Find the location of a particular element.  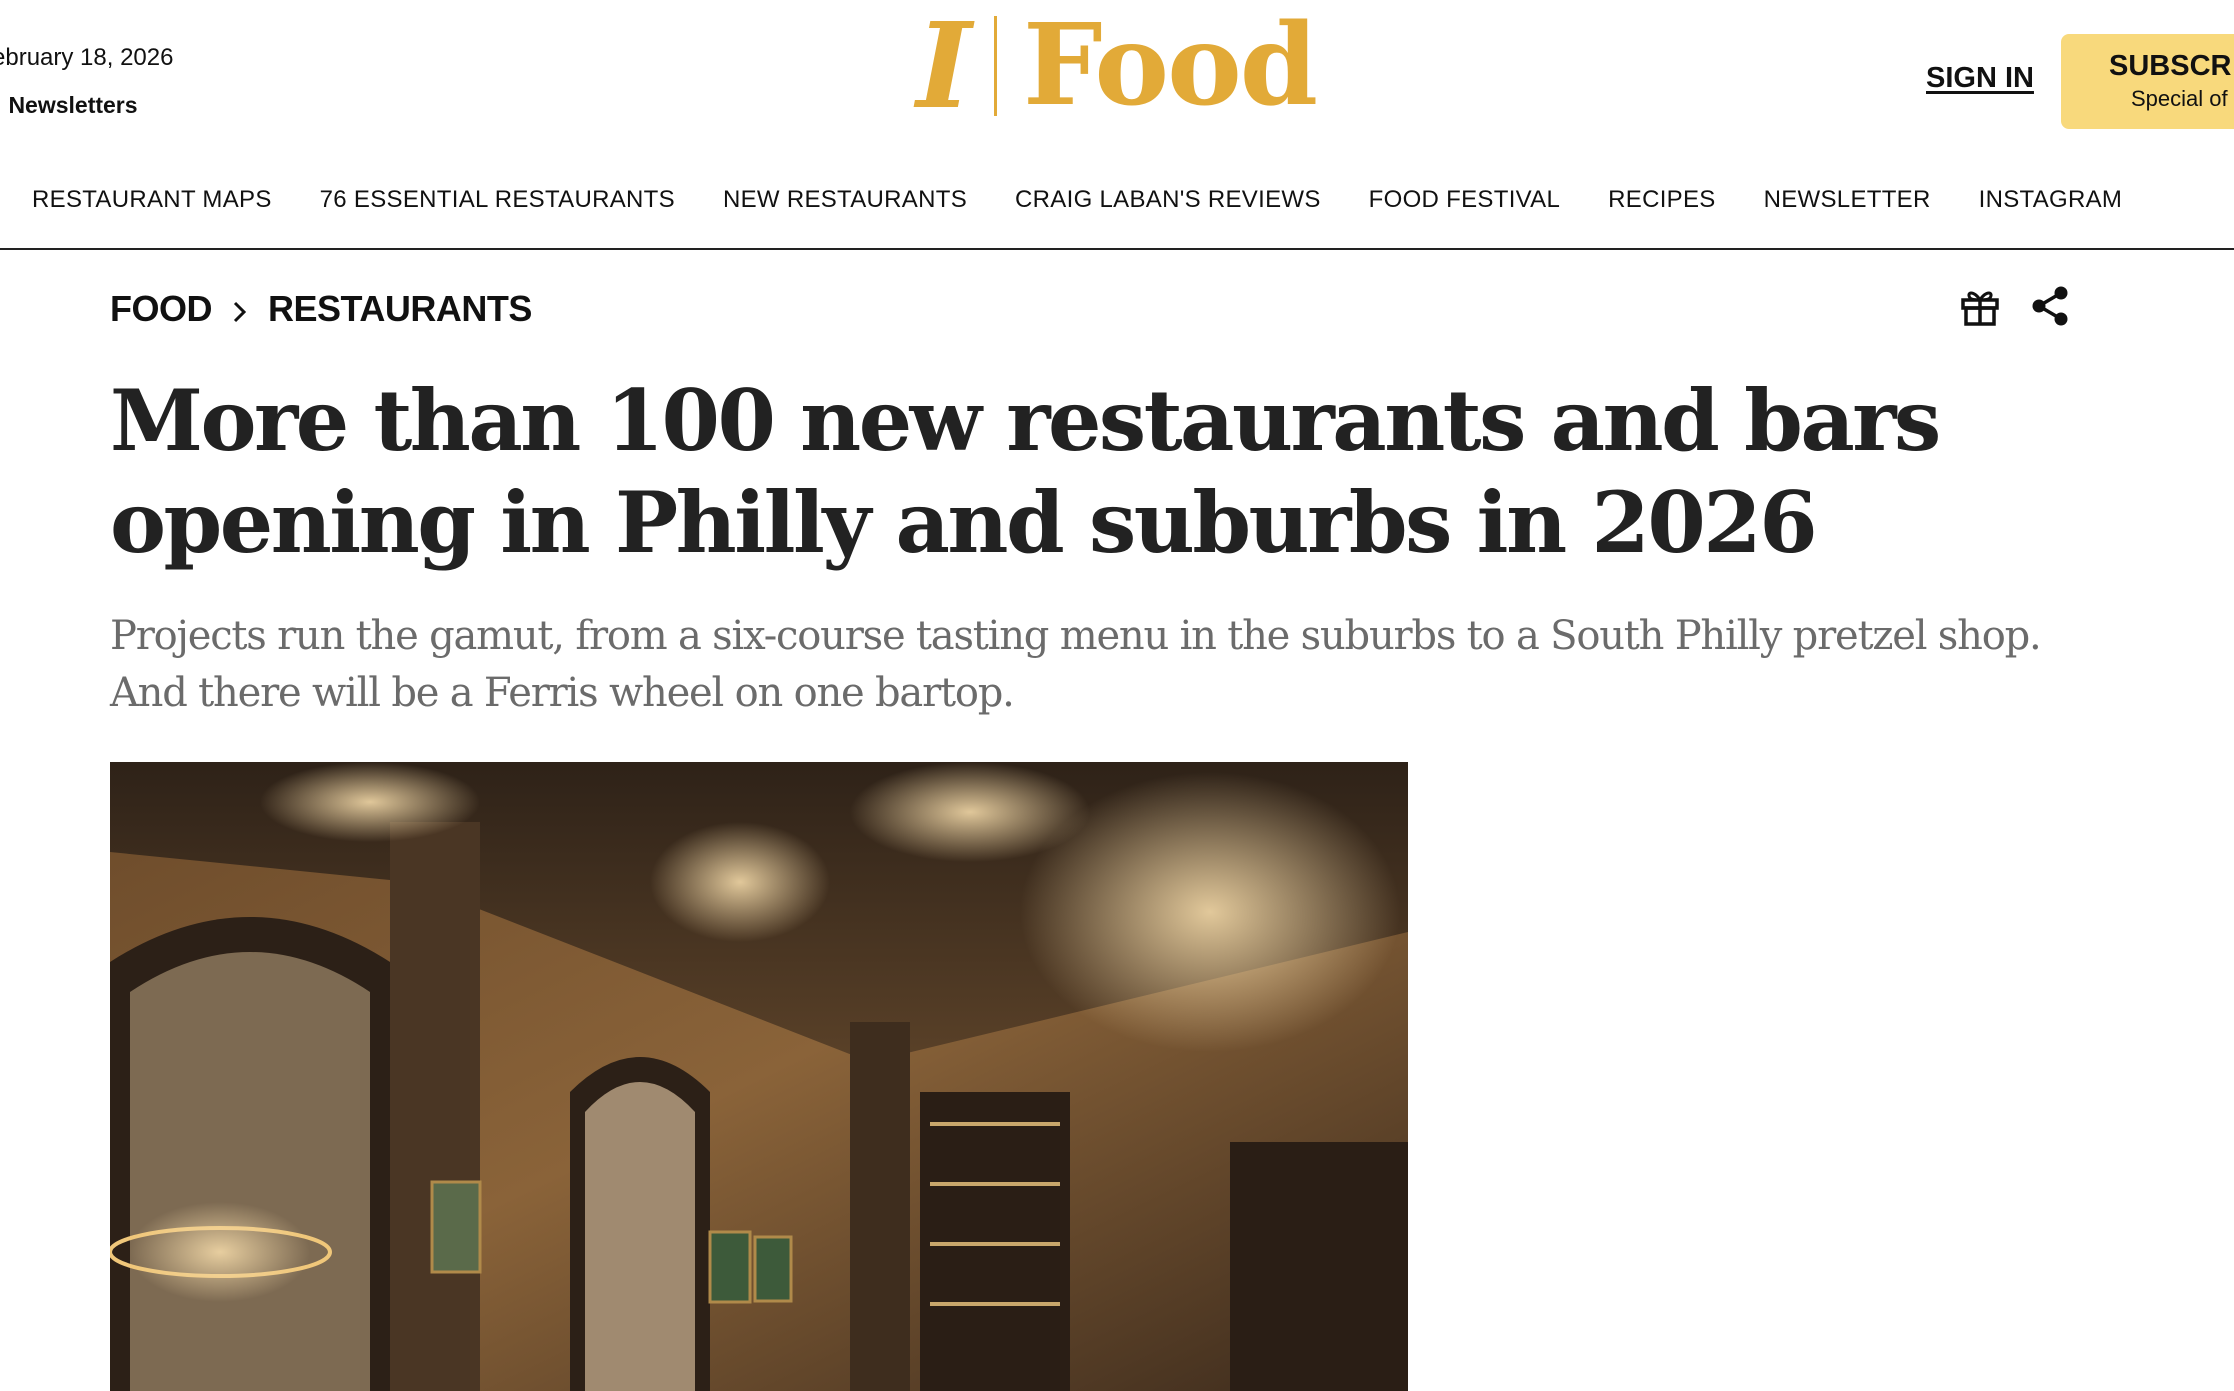

food-logo: I Food is located at coordinates (1113, 67).